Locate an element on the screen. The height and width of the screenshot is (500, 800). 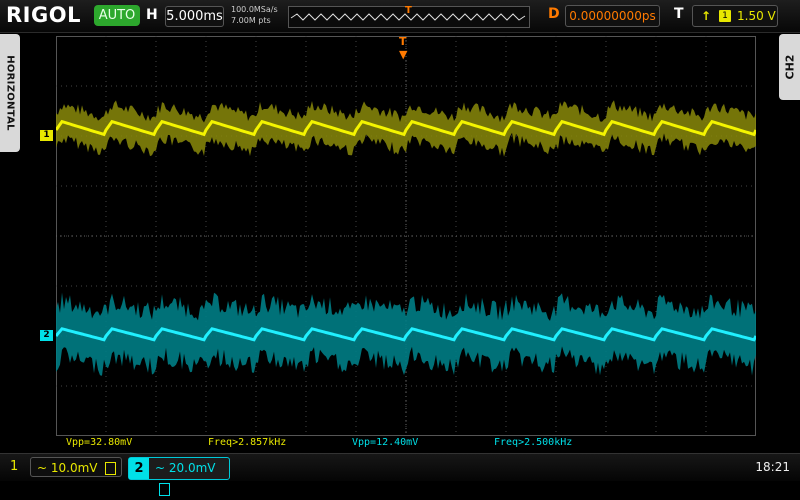
memory-depth: 7.00M pts is located at coordinates (251, 20).